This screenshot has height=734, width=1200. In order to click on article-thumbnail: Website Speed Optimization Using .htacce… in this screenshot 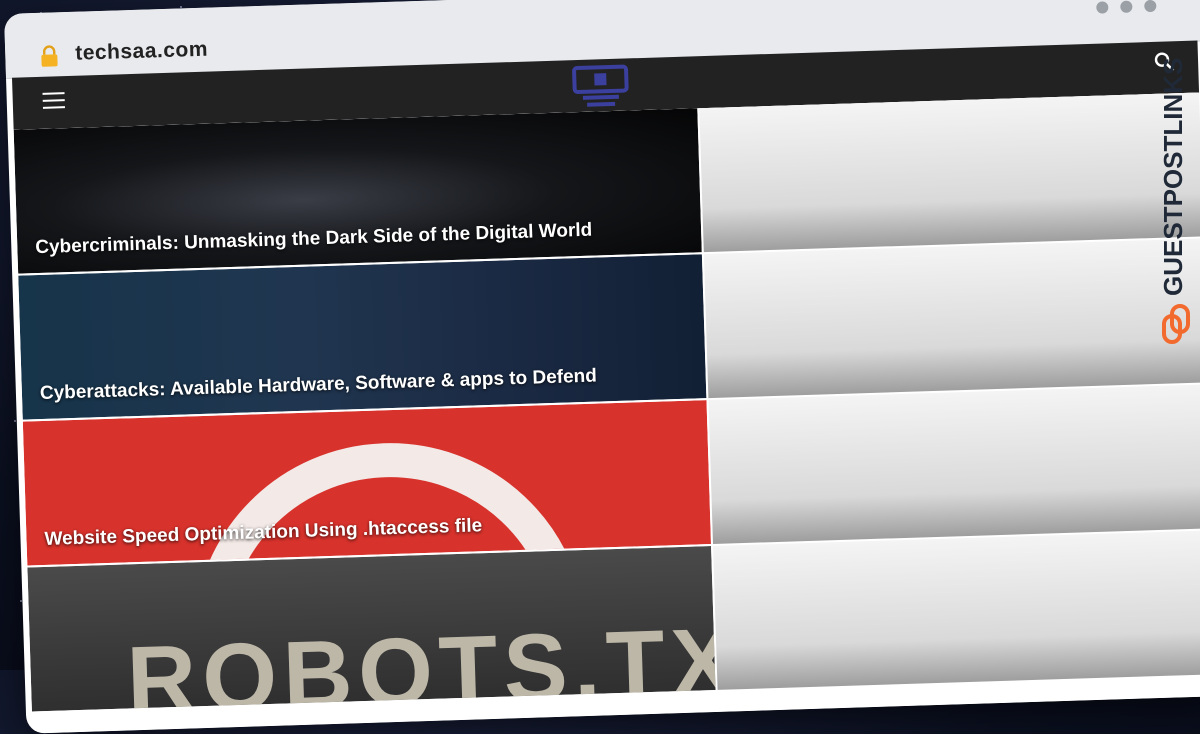, I will do `click(366, 483)`.